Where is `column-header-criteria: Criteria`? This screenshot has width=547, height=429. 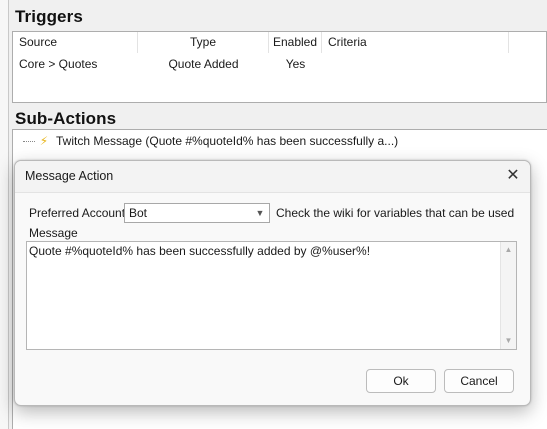
column-header-criteria: Criteria is located at coordinates (415, 42).